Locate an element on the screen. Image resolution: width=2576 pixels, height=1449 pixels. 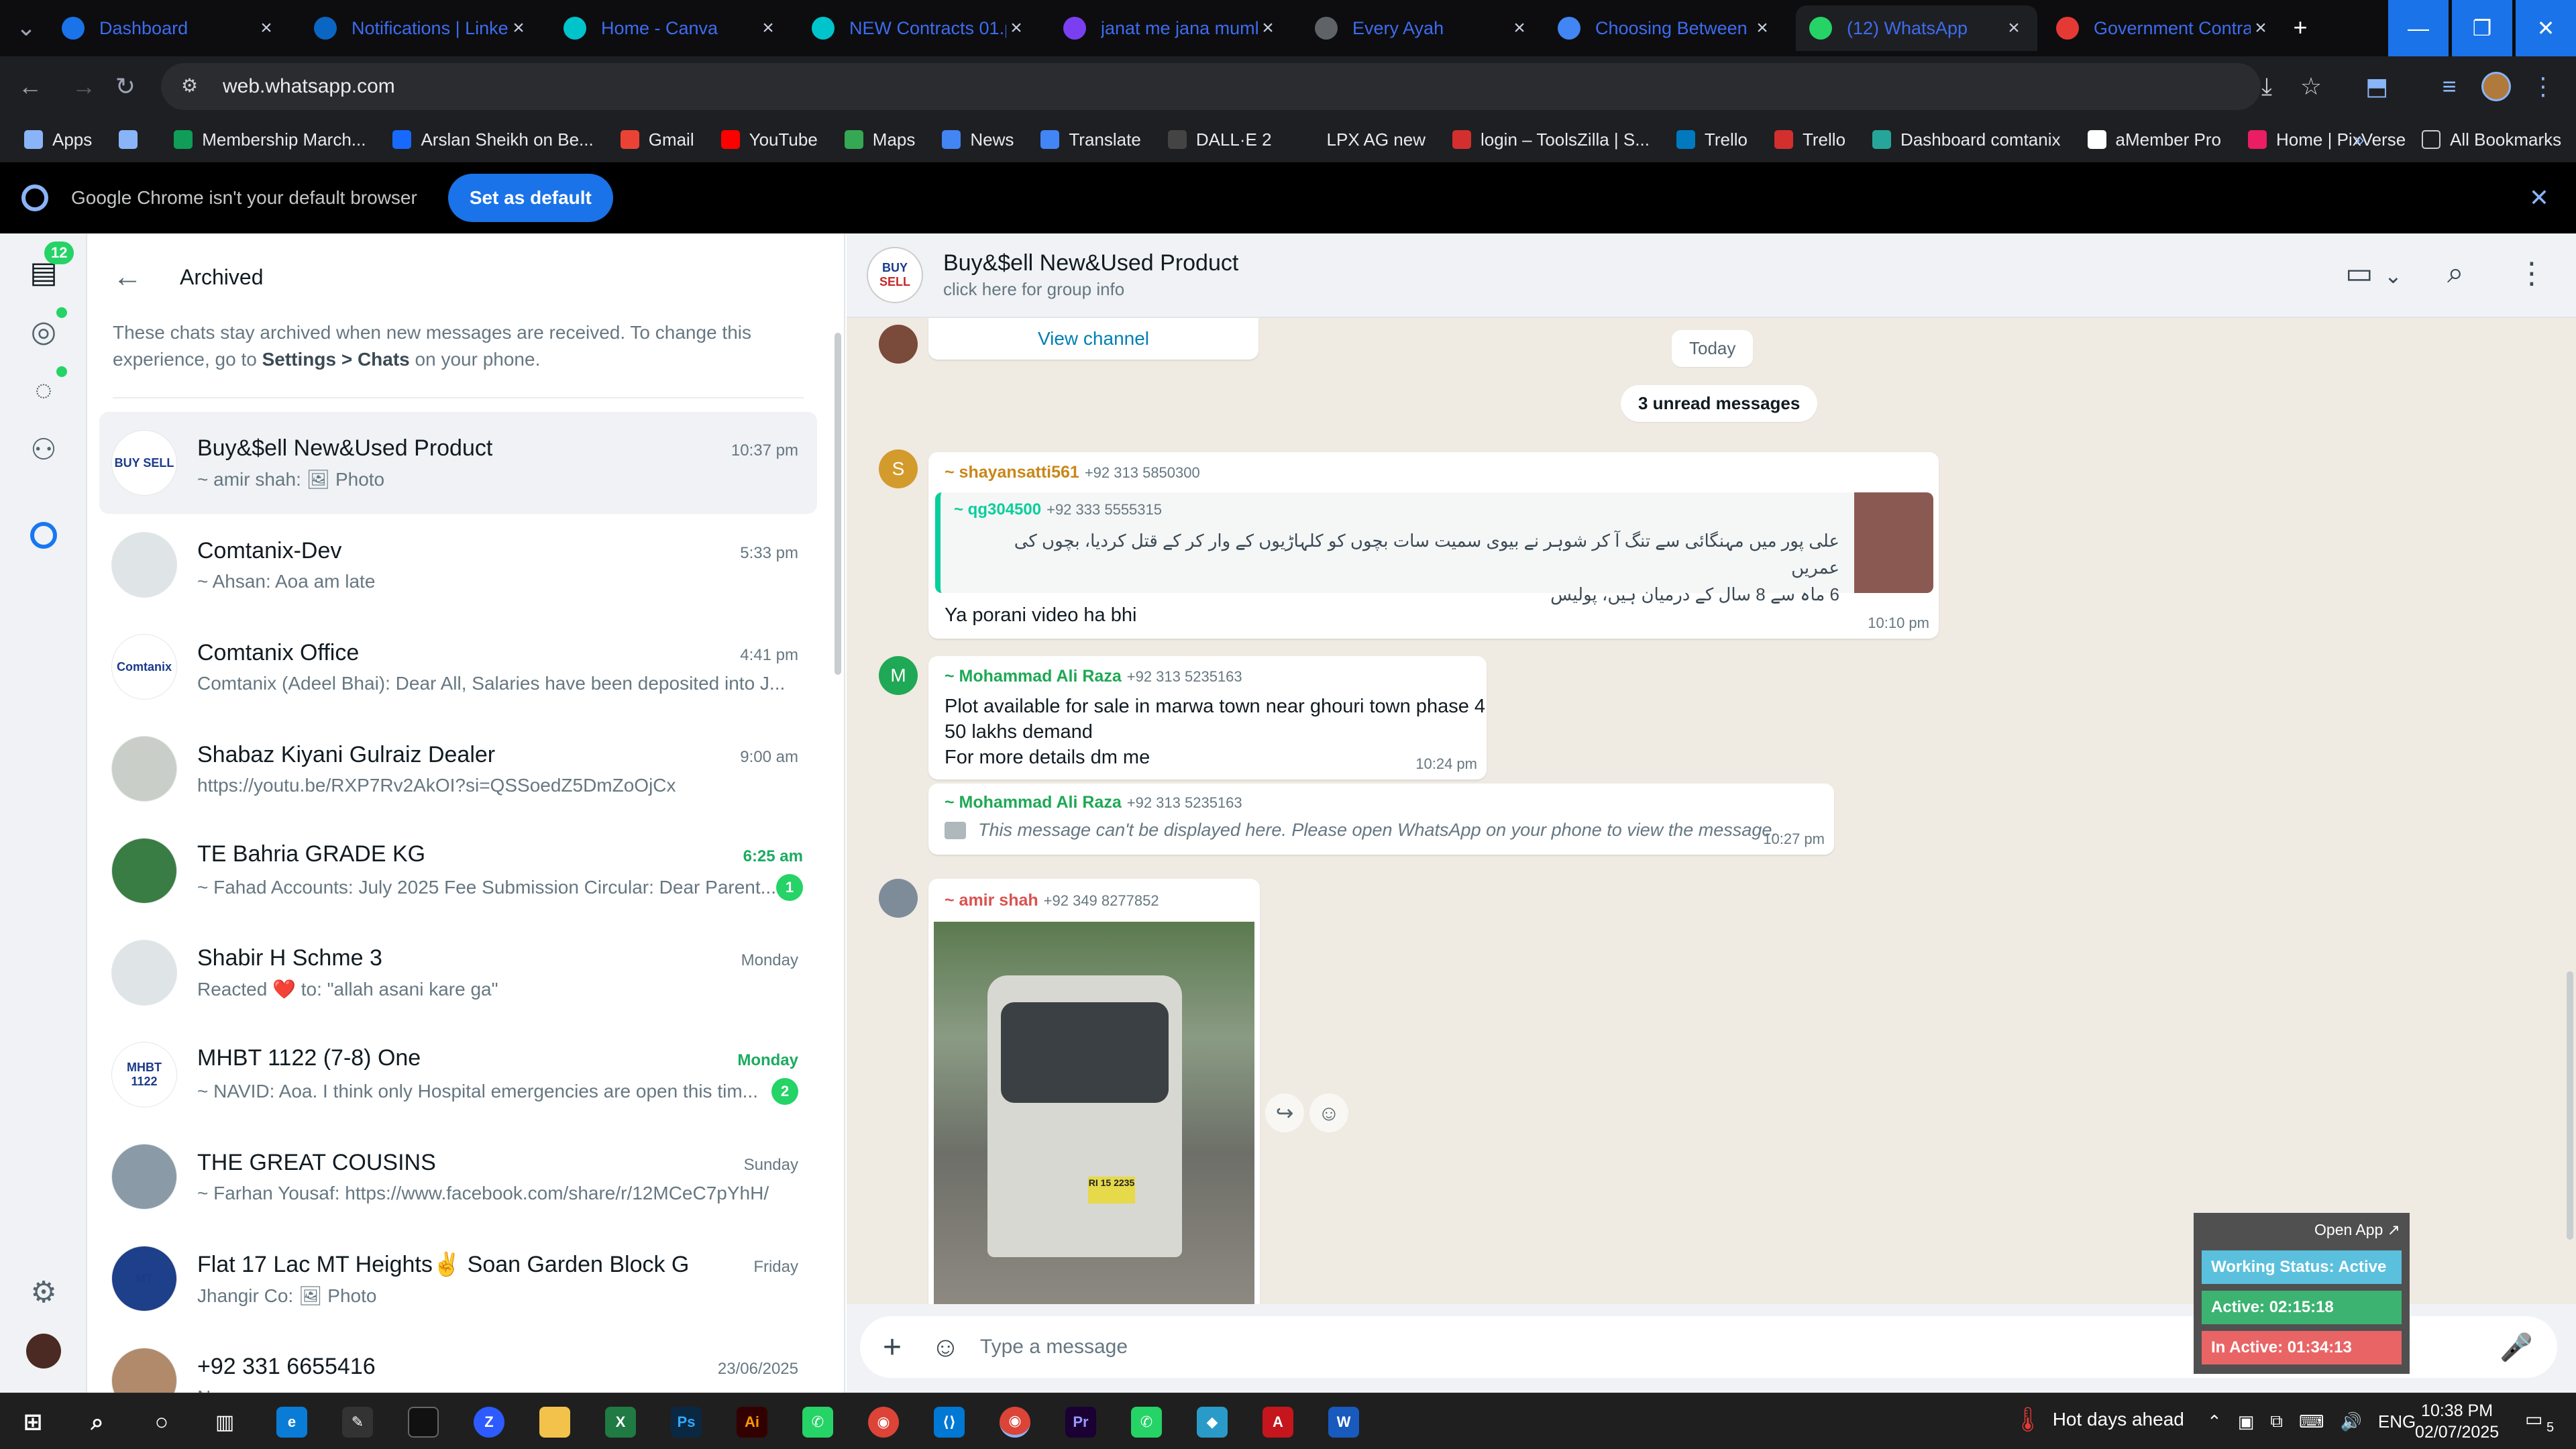
chevron-down-icon: ⌄ is located at coordinates (2393, 275).